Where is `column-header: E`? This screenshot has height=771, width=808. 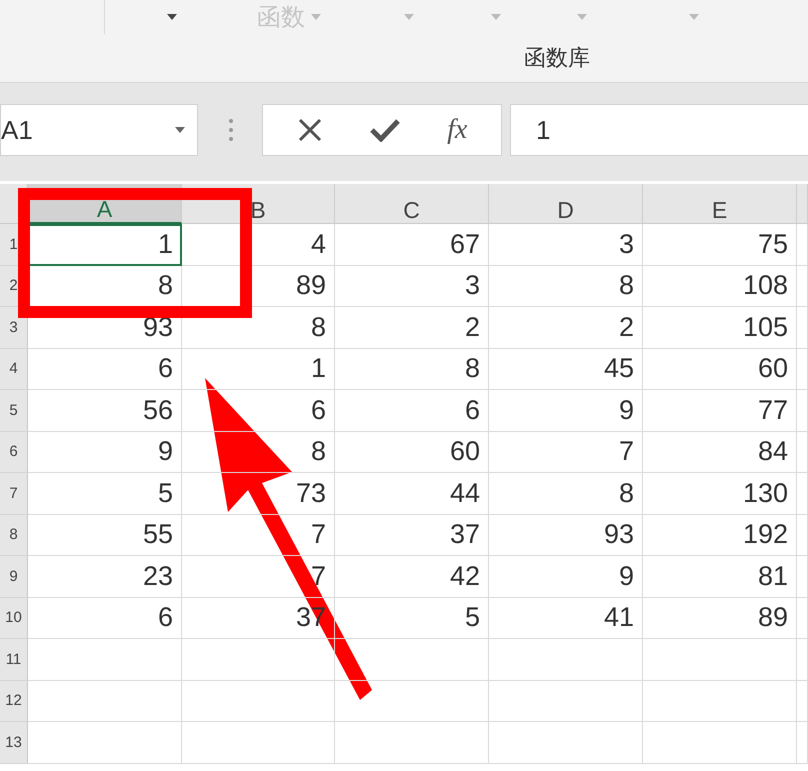
column-header: E is located at coordinates (720, 204).